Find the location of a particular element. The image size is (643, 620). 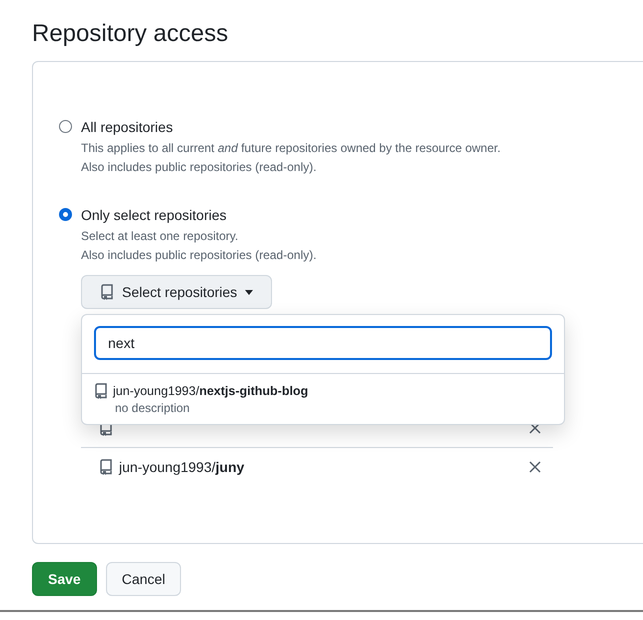

repository-name: jun-young1993/juny is located at coordinates (182, 467).